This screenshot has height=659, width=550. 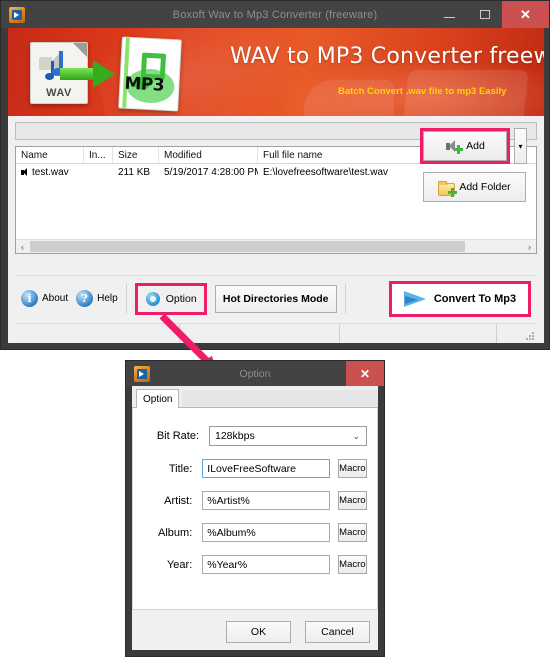 What do you see at coordinates (352, 500) in the screenshot?
I see `artist-macro-button: Macro` at bounding box center [352, 500].